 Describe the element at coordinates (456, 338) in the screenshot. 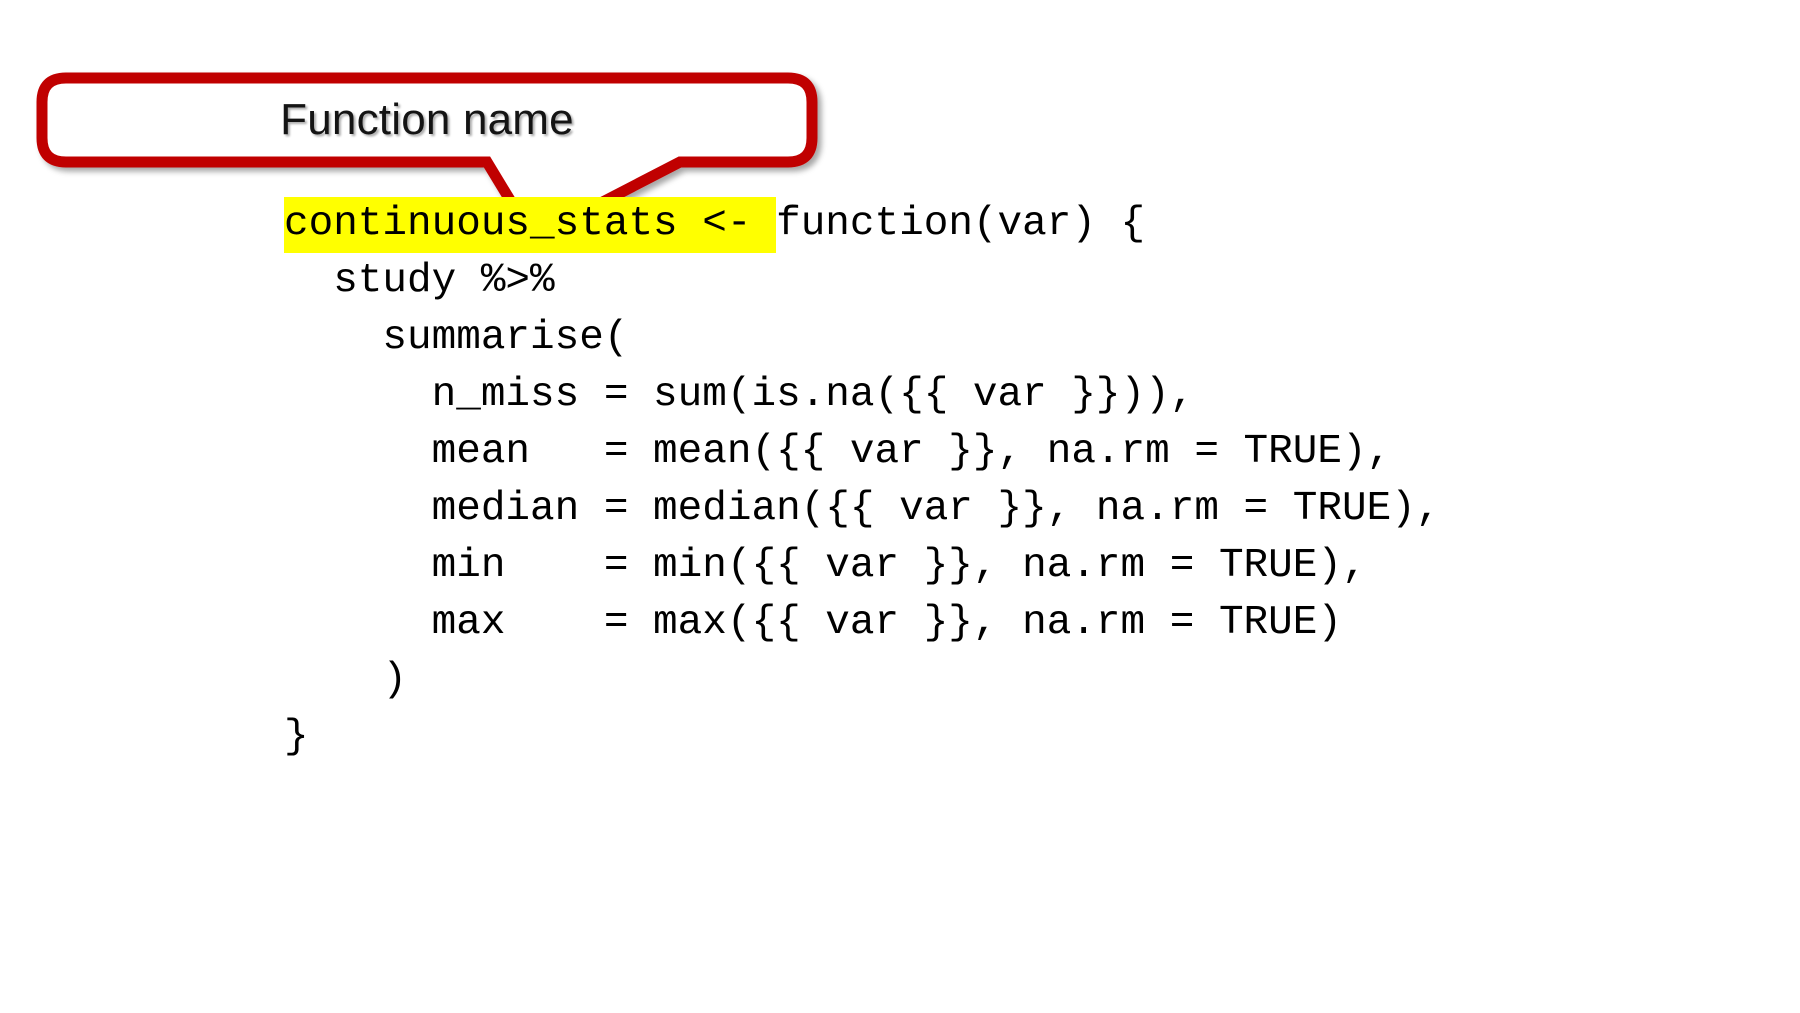

I see `code-text: summarise(` at that location.